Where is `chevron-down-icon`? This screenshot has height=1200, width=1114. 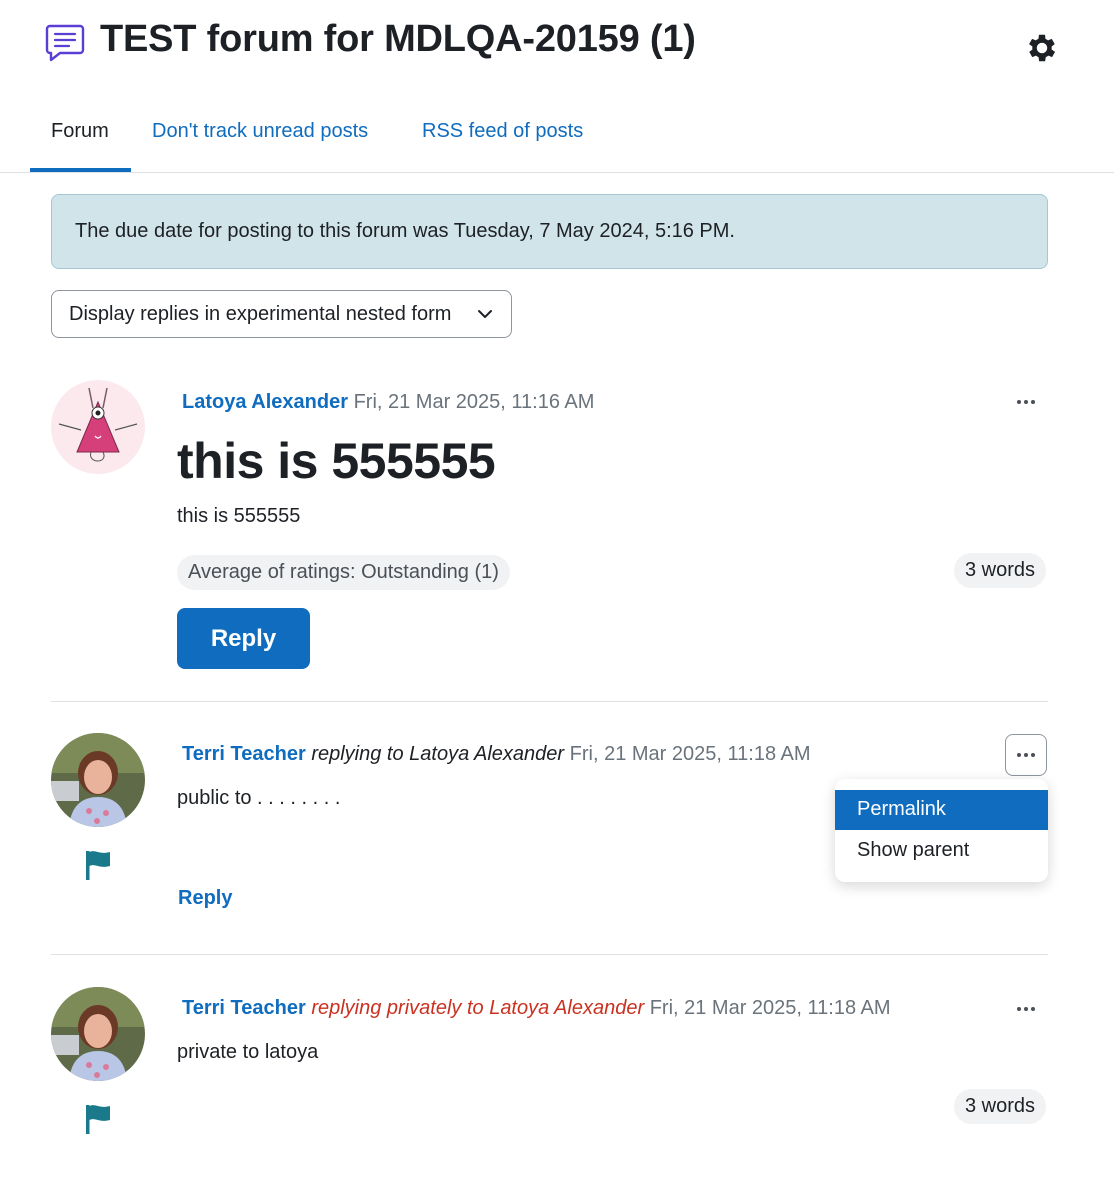
chevron-down-icon is located at coordinates (485, 314).